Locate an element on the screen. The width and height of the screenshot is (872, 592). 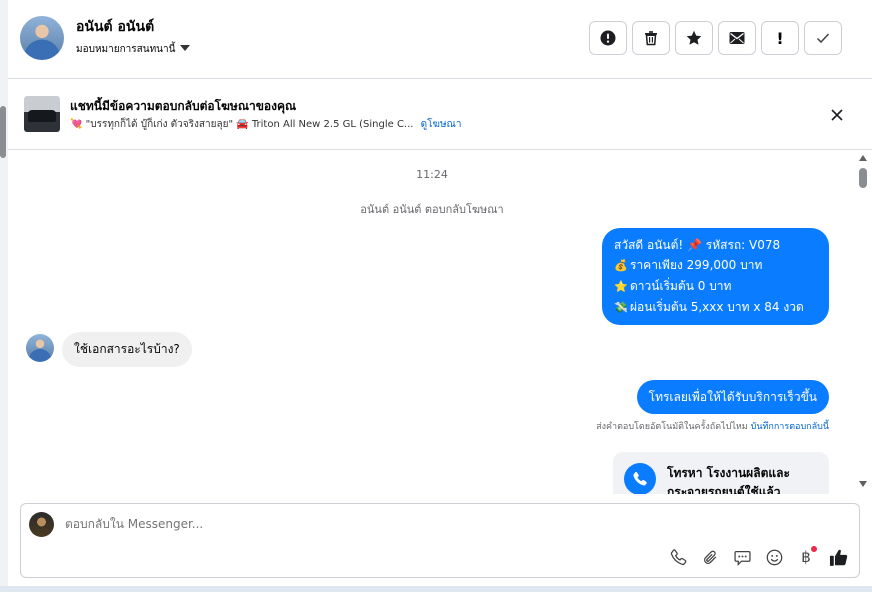
message-line-text: ราคาเพียง 299,000 บาท is located at coordinates (696, 265).